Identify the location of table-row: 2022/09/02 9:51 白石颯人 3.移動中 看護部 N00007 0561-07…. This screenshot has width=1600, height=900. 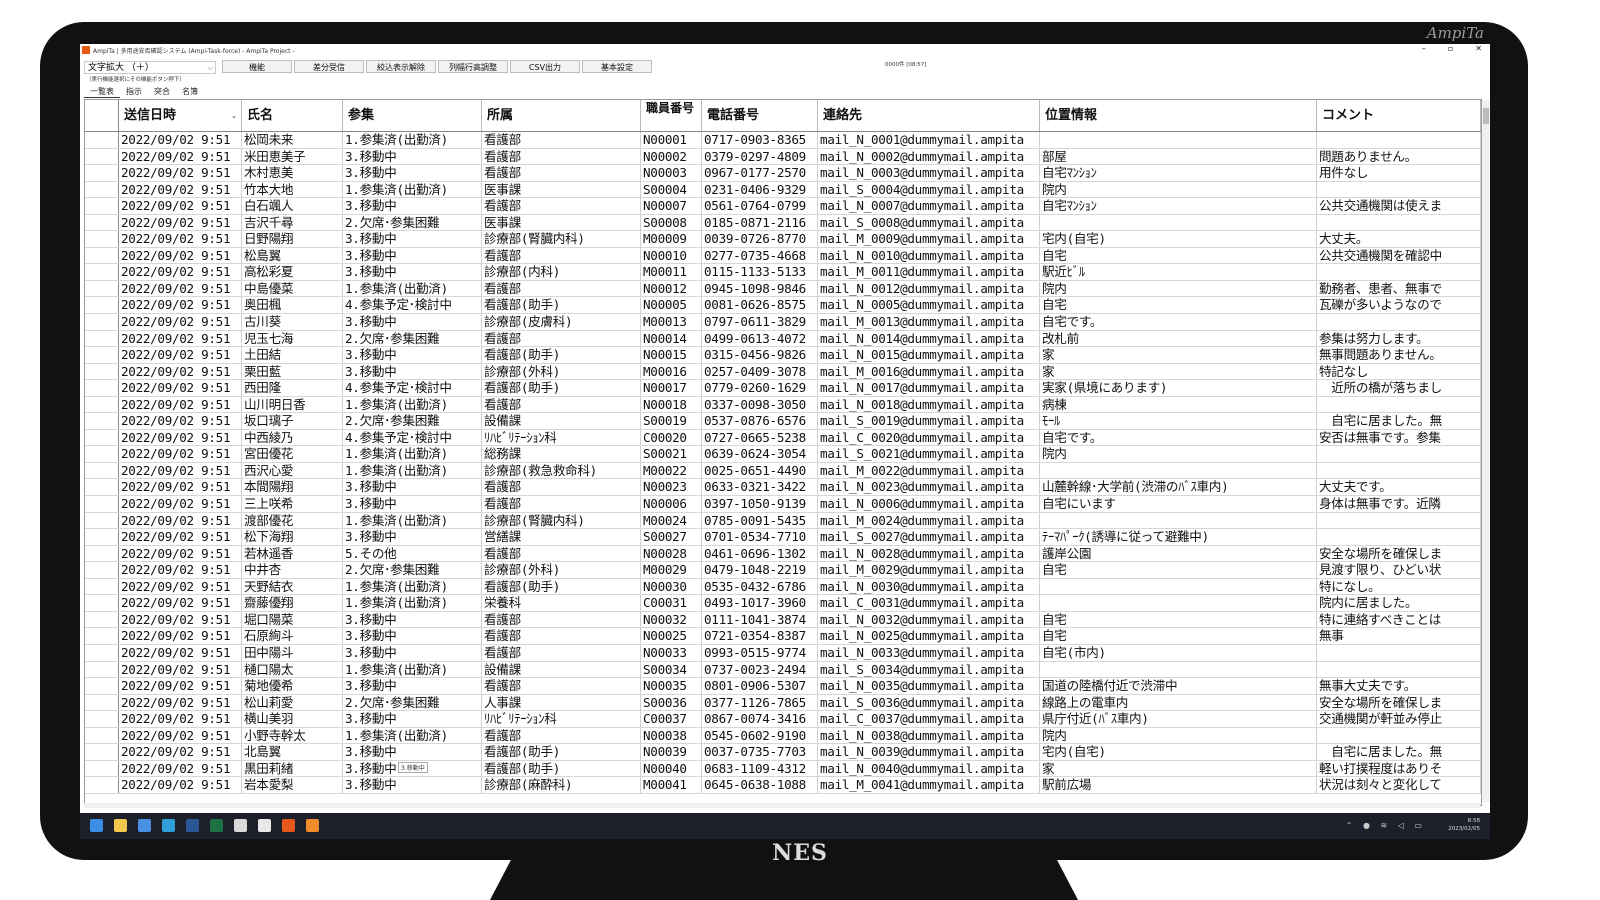
(783, 206).